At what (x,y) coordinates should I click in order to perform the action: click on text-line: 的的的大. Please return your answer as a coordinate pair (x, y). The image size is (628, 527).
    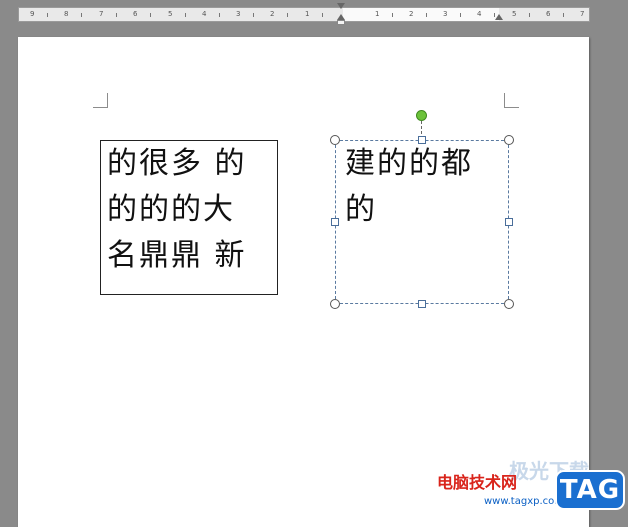
    Looking at the image, I should click on (171, 209).